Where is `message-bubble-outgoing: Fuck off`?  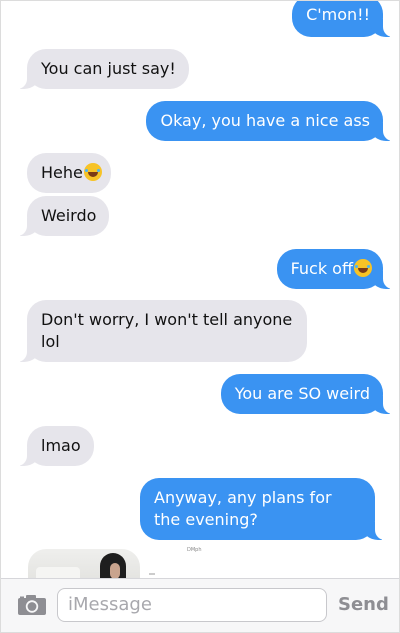
message-bubble-outgoing: Fuck off is located at coordinates (337, 269).